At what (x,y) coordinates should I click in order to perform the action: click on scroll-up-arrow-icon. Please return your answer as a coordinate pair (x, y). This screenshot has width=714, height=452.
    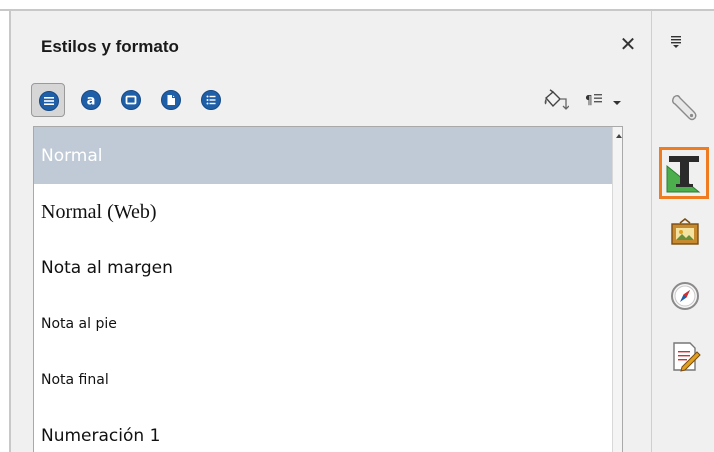
    Looking at the image, I should click on (618, 136).